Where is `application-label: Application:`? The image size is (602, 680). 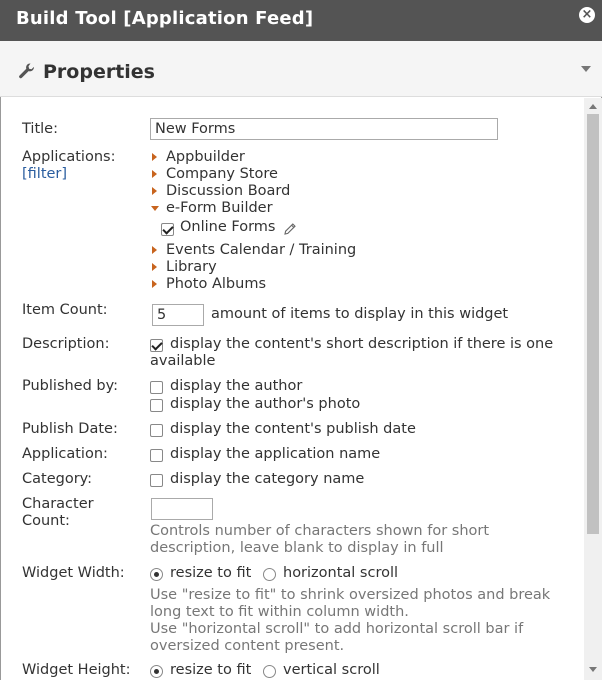
application-label: Application: is located at coordinates (65, 454).